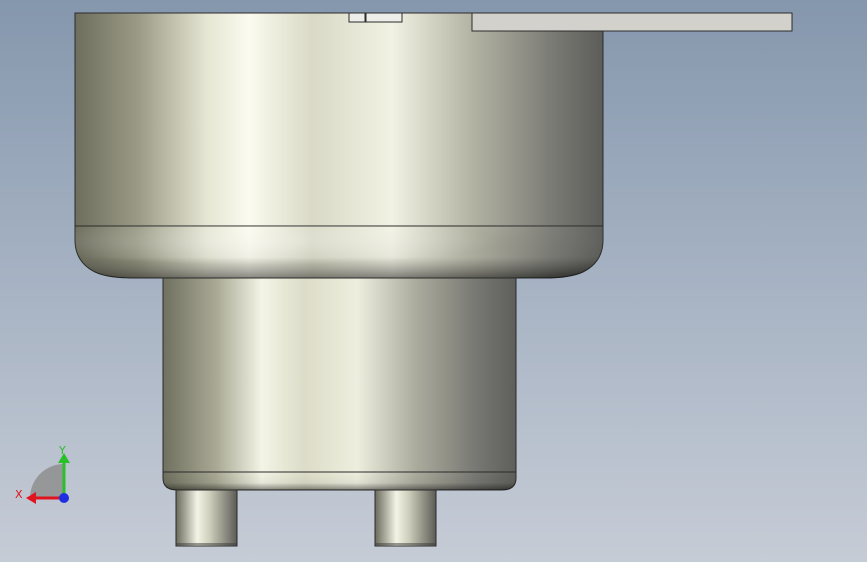 This screenshot has height=562, width=867. I want to click on coordinate-triad: Y X, so click(42, 474).